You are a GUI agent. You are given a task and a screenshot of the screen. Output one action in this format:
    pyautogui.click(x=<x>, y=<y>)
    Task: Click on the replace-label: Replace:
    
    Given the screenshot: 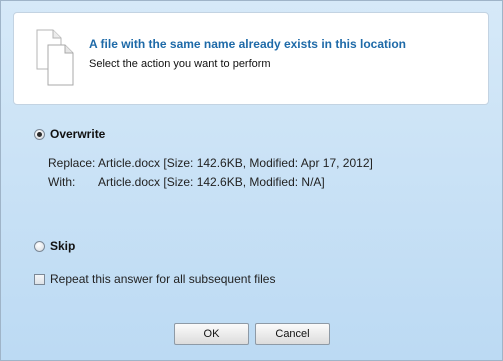 What is the action you would take?
    pyautogui.click(x=72, y=163)
    